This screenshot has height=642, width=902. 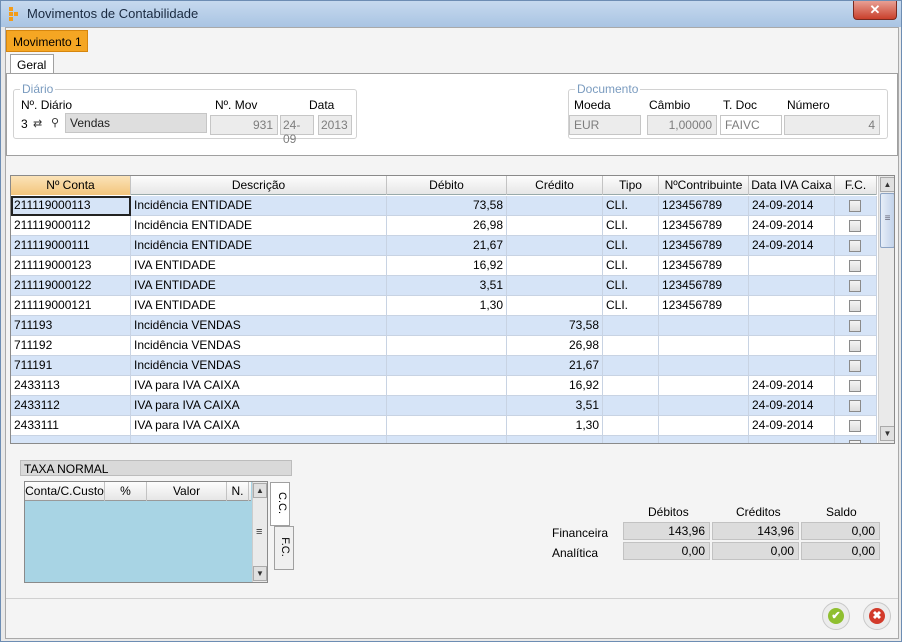 I want to click on grid-header-cell: Data IVA Caixa, so click(x=792, y=185).